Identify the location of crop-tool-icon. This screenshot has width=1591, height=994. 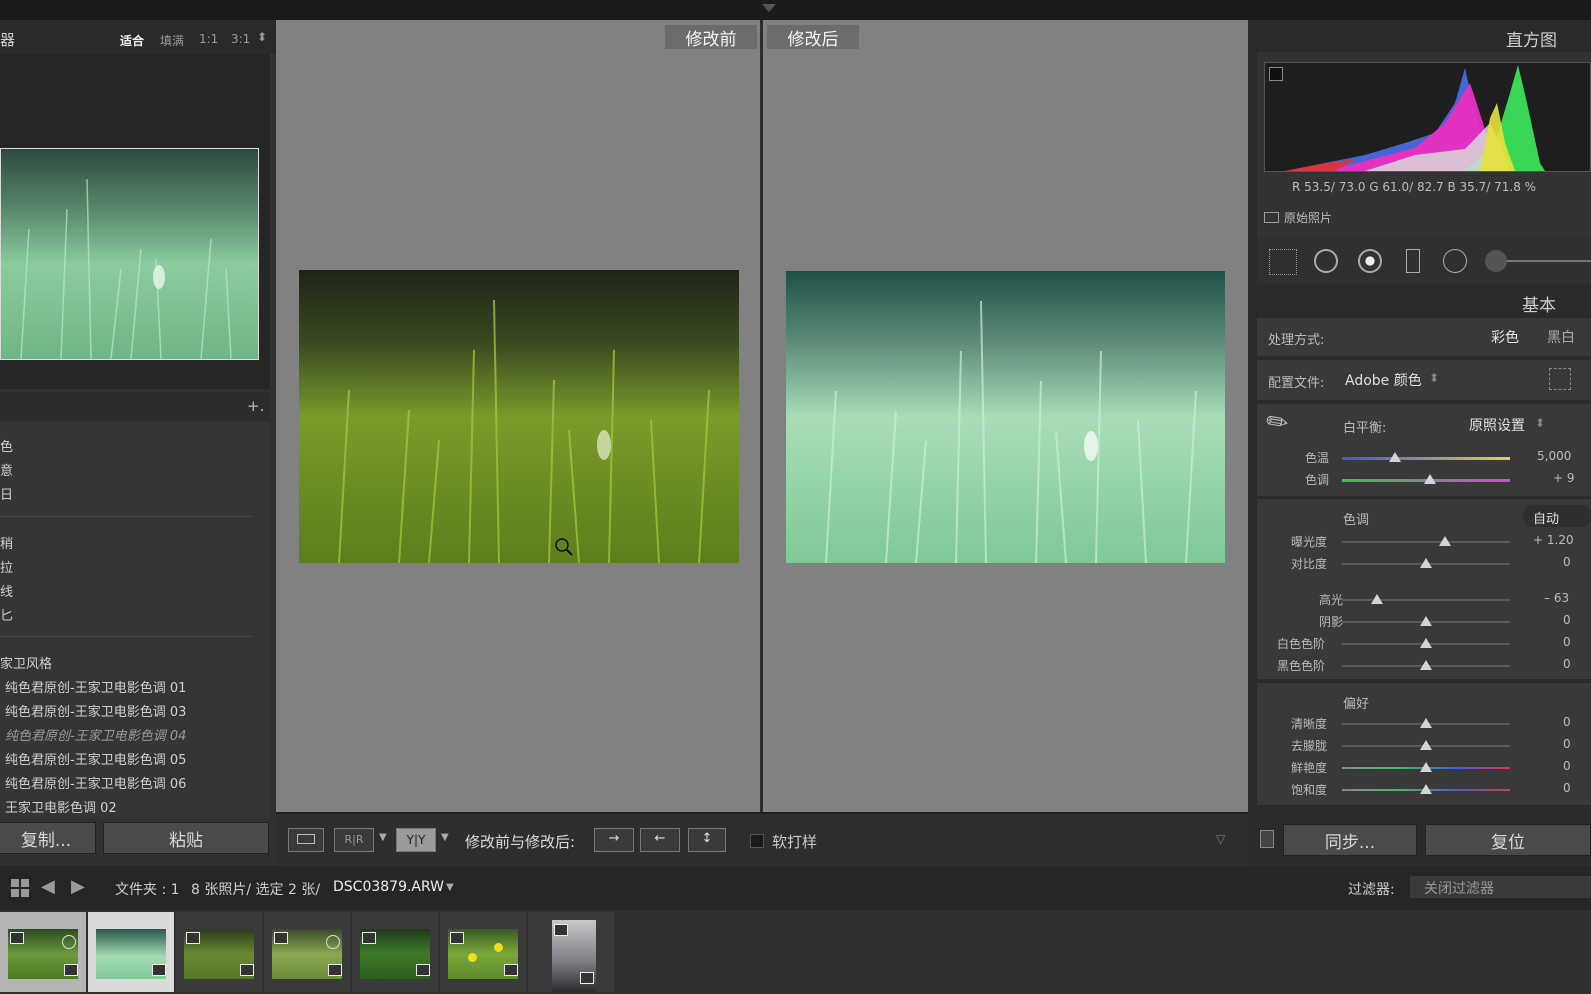
(1283, 262).